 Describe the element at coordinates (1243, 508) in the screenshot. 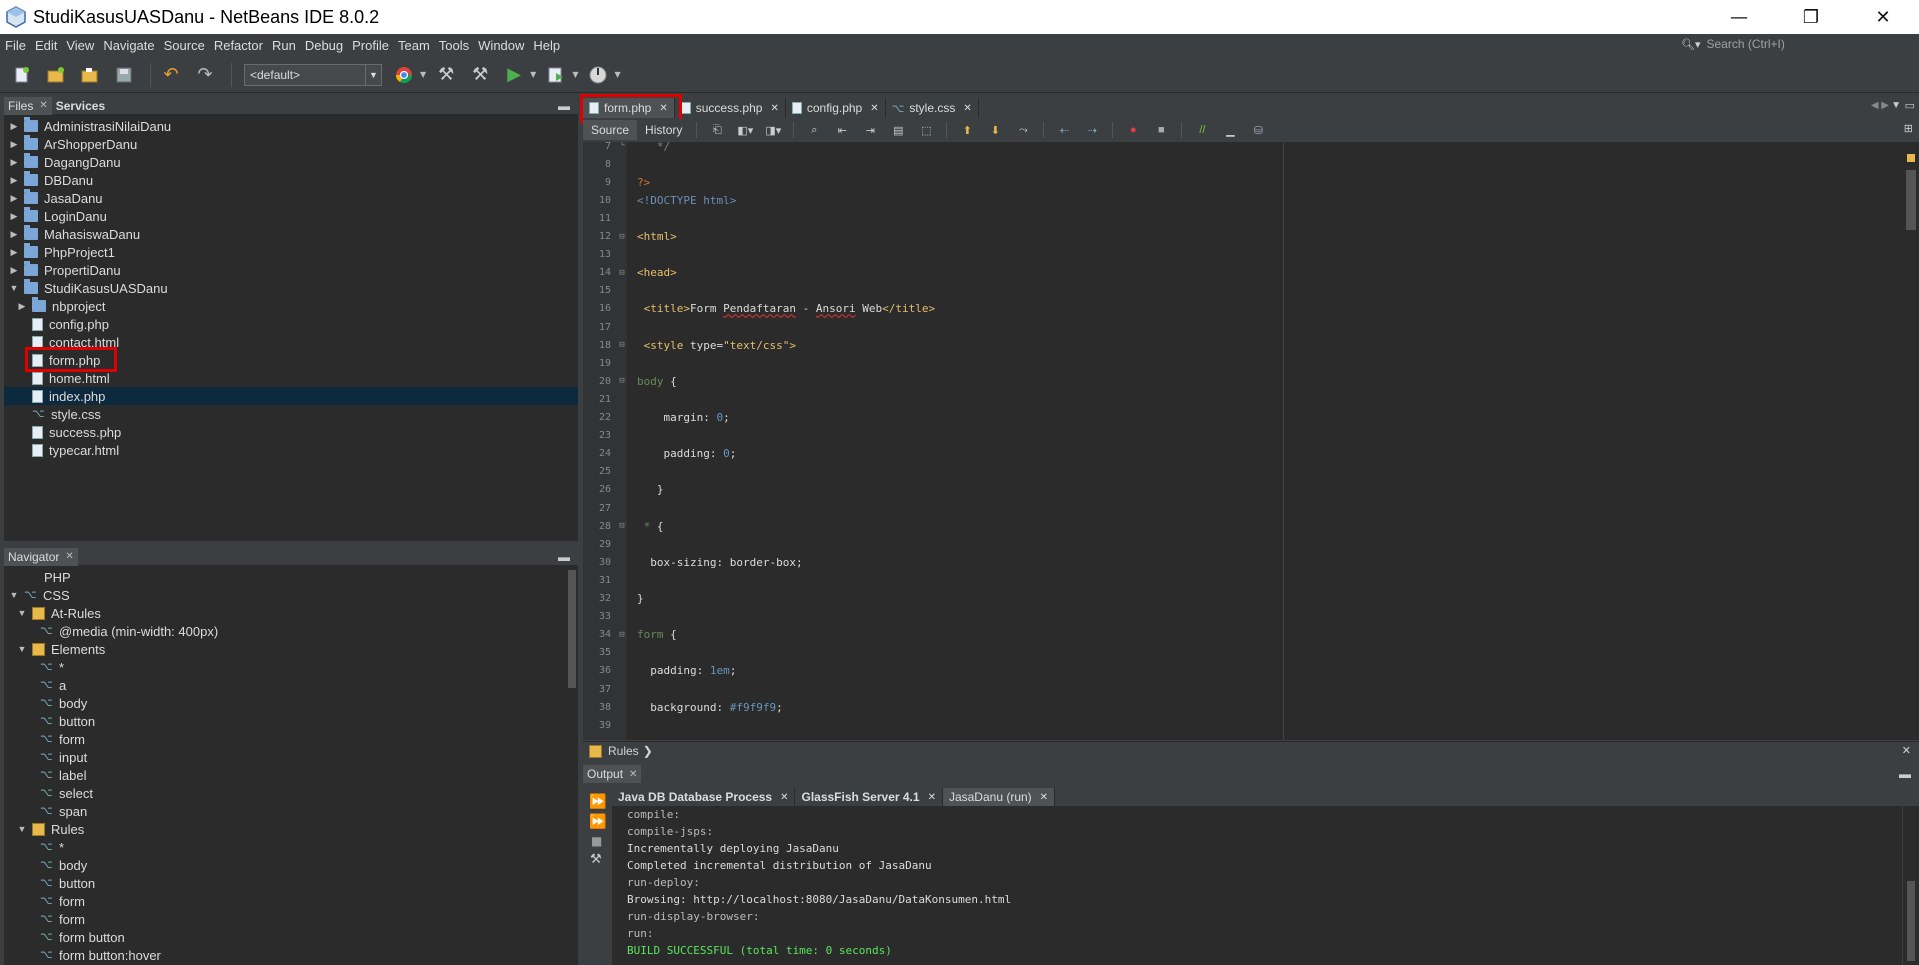

I see `code-line: 27` at that location.